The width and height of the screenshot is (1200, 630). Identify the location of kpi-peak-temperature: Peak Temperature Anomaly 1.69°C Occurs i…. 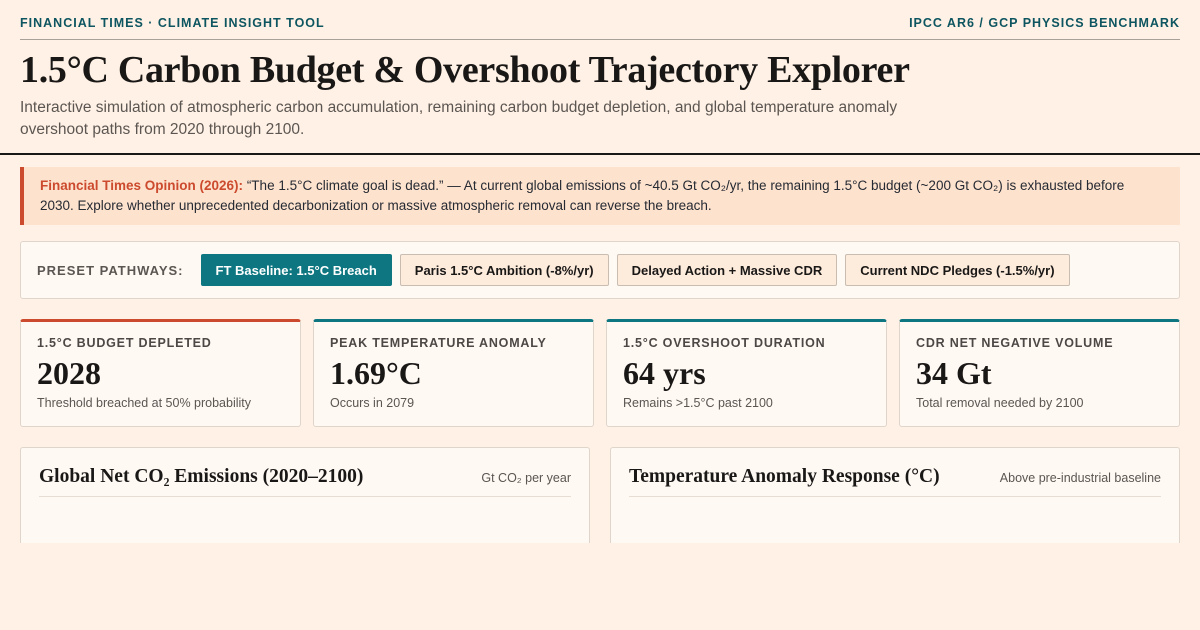
(453, 373).